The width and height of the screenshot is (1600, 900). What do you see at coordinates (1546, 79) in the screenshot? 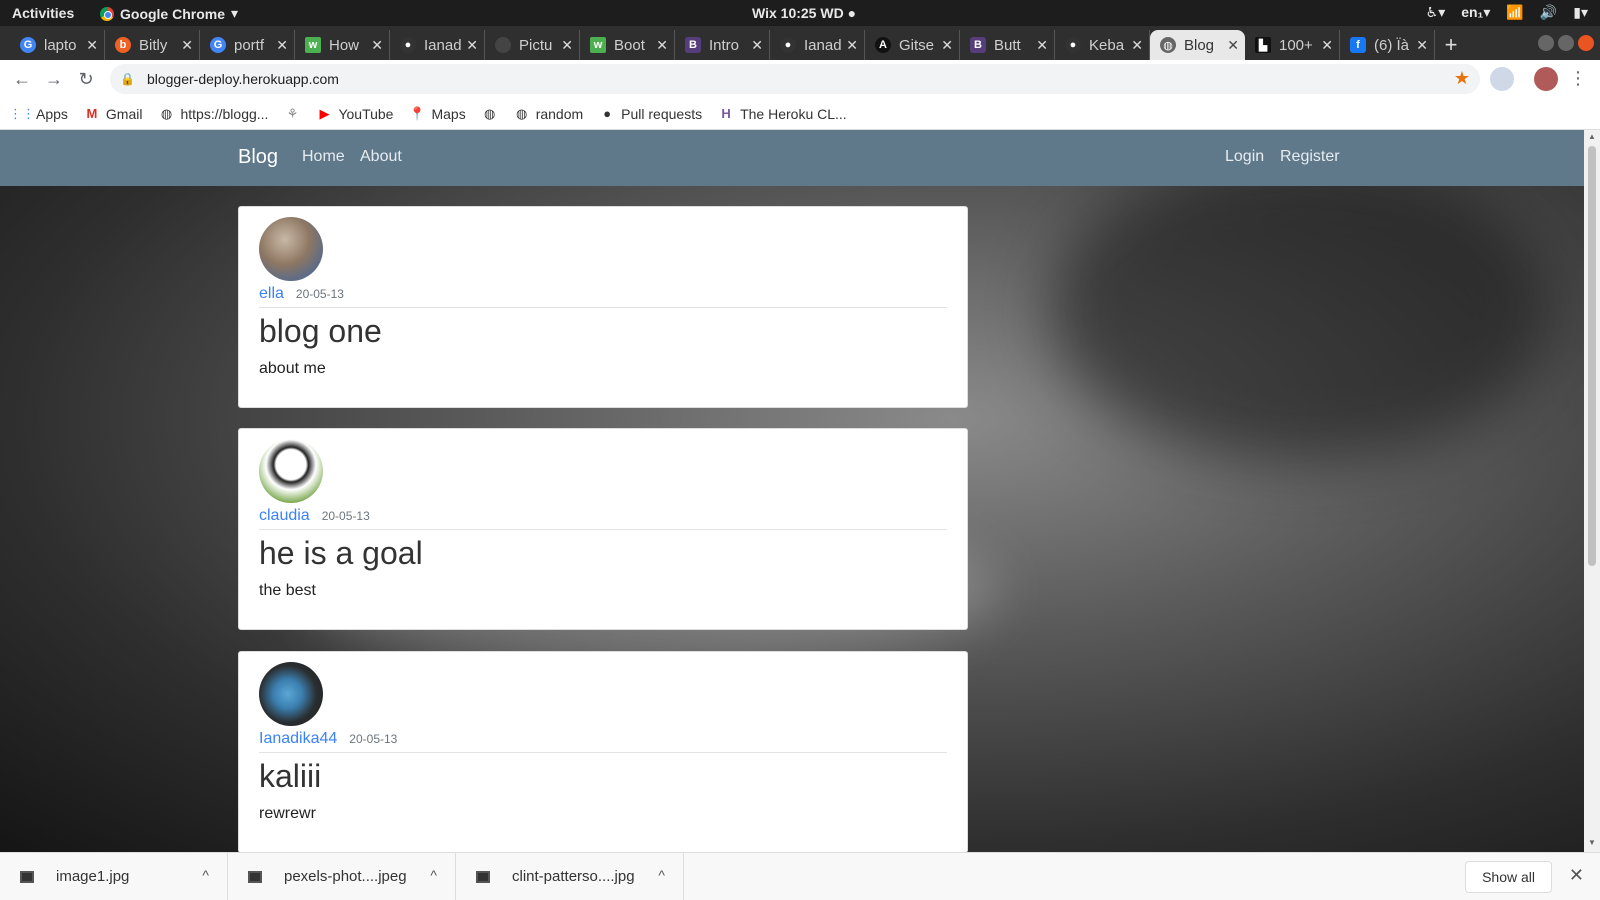
I see `profile-avatar` at bounding box center [1546, 79].